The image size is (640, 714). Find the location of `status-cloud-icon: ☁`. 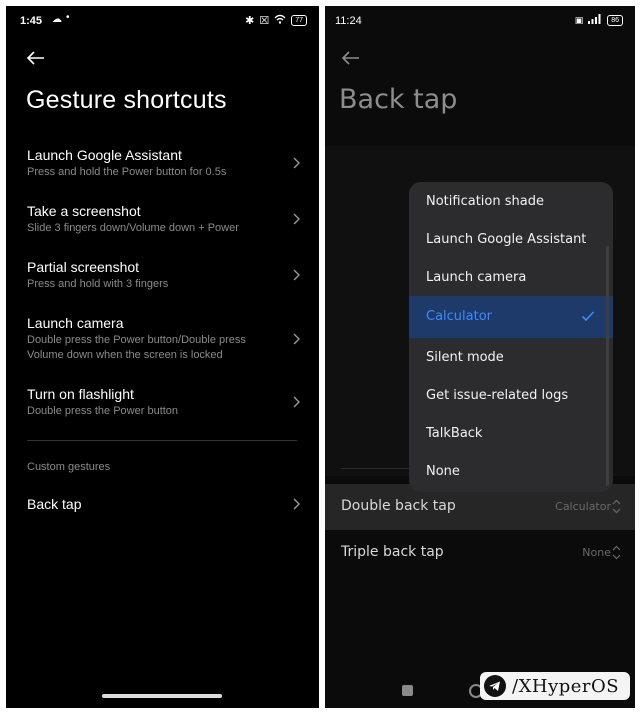

status-cloud-icon: ☁ is located at coordinates (57, 19).